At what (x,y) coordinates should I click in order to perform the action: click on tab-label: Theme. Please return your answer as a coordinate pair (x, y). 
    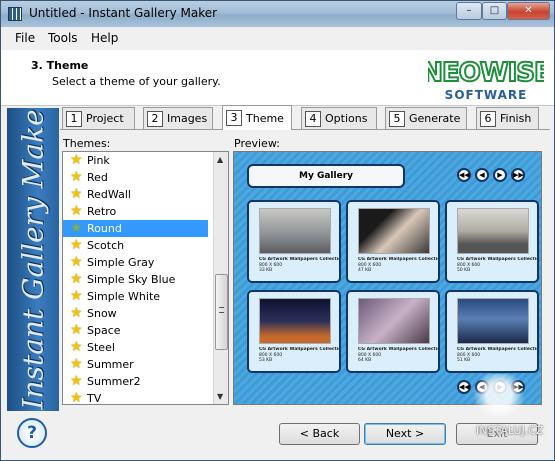
    Looking at the image, I should click on (265, 118).